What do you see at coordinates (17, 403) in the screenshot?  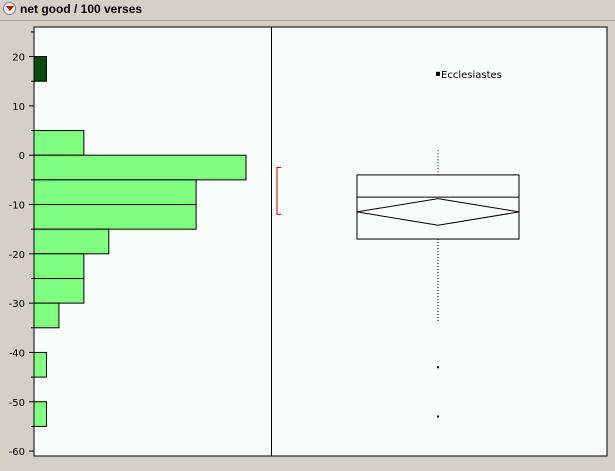 I see `y-tick-label: -50` at bounding box center [17, 403].